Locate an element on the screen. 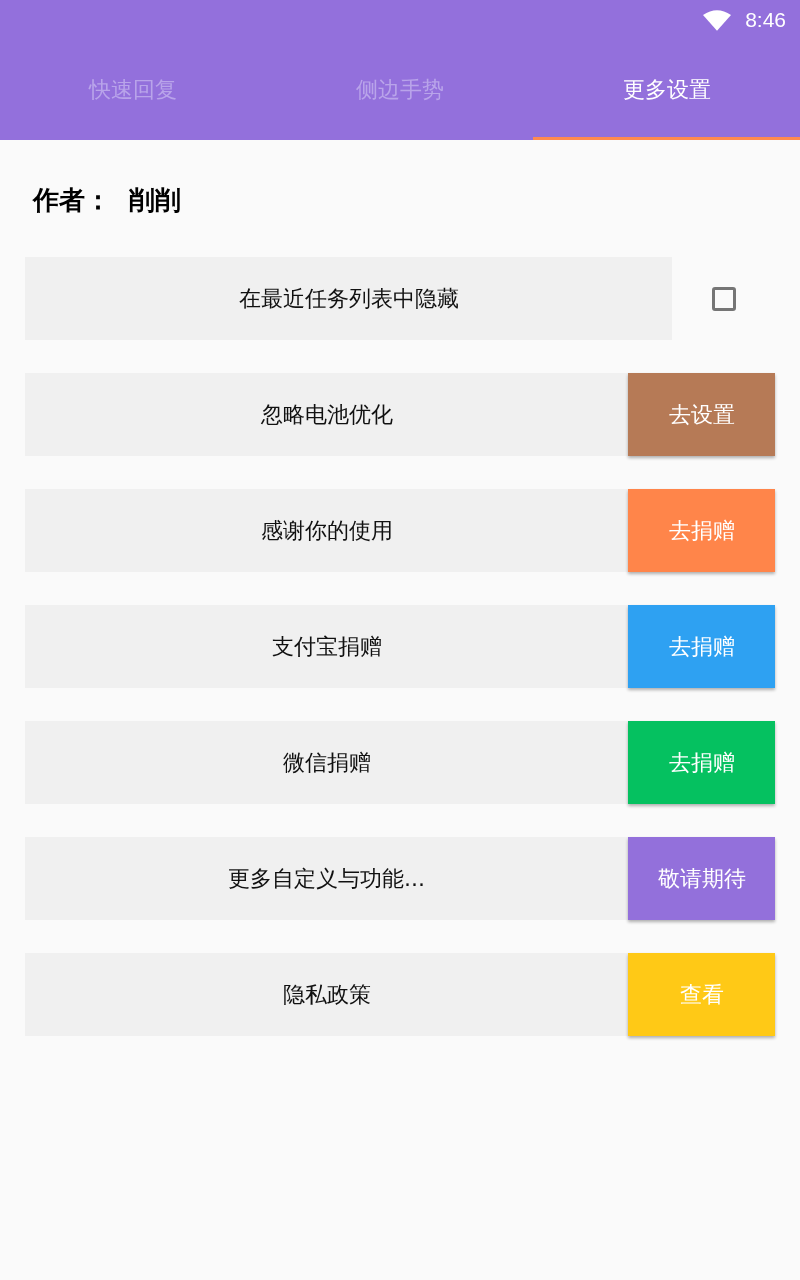 This screenshot has height=1280, width=800. action-button: 查看 is located at coordinates (701, 994).